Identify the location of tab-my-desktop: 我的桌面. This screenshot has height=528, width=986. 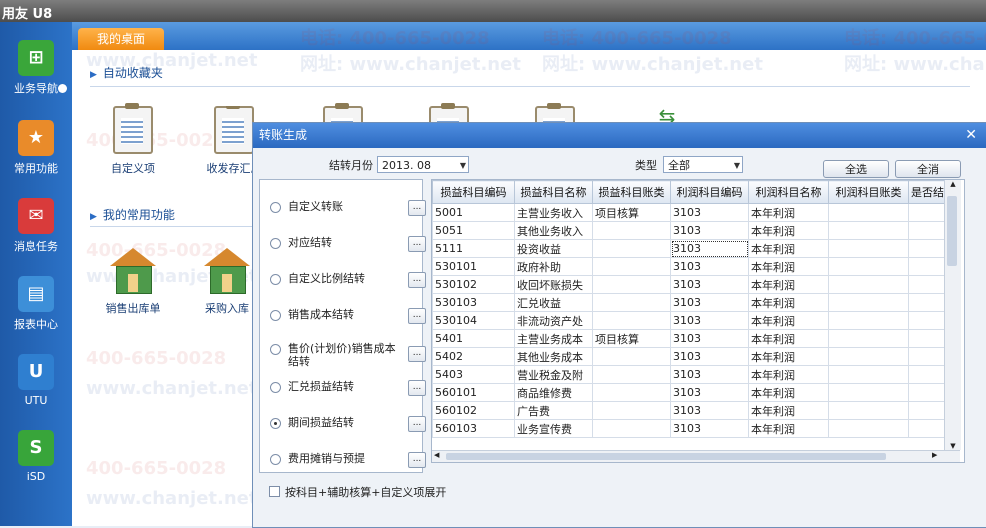
(121, 39).